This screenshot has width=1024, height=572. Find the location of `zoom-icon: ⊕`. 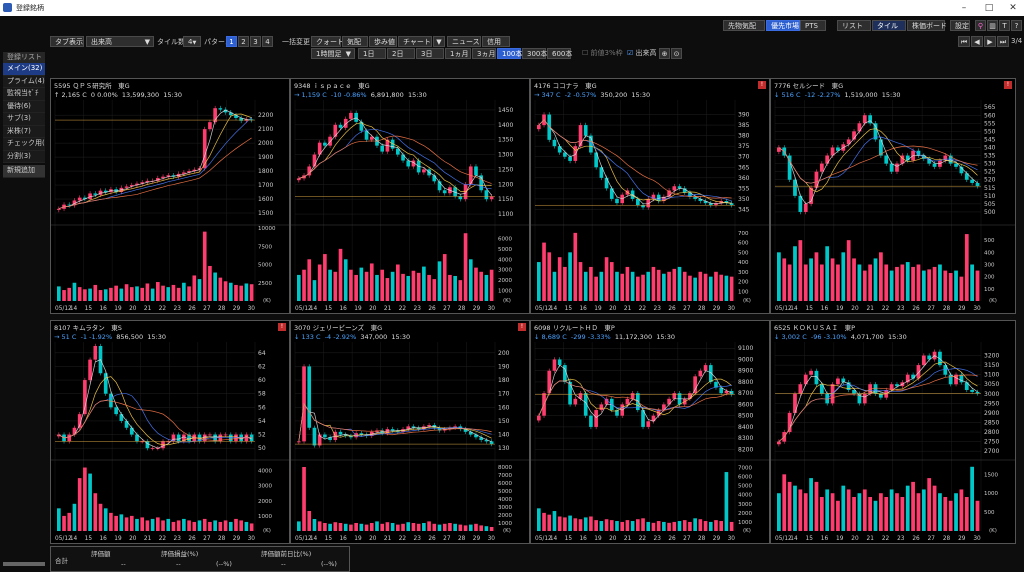

zoom-icon: ⊕ is located at coordinates (664, 53).